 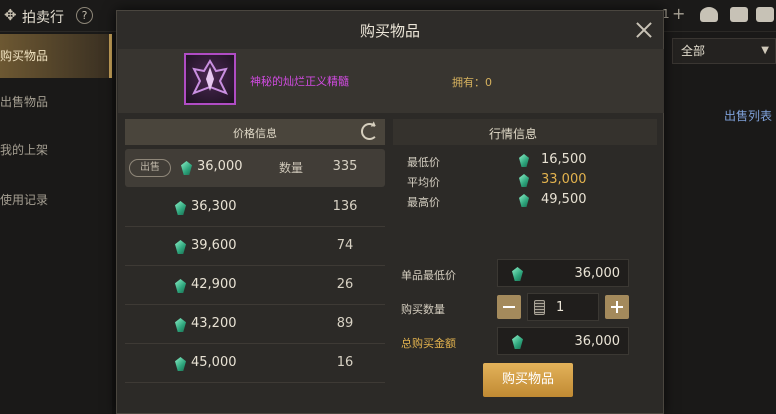 I want to click on market-max-row: 最高价 49,500, so click(x=525, y=201).